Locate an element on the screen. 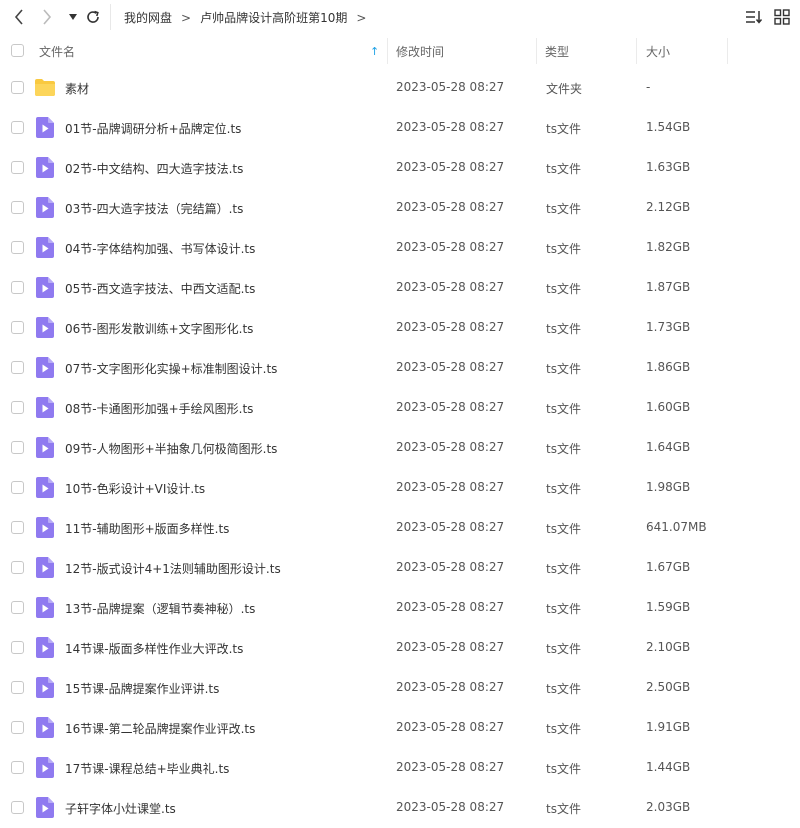  file-size: 1.67GB is located at coordinates (668, 567).